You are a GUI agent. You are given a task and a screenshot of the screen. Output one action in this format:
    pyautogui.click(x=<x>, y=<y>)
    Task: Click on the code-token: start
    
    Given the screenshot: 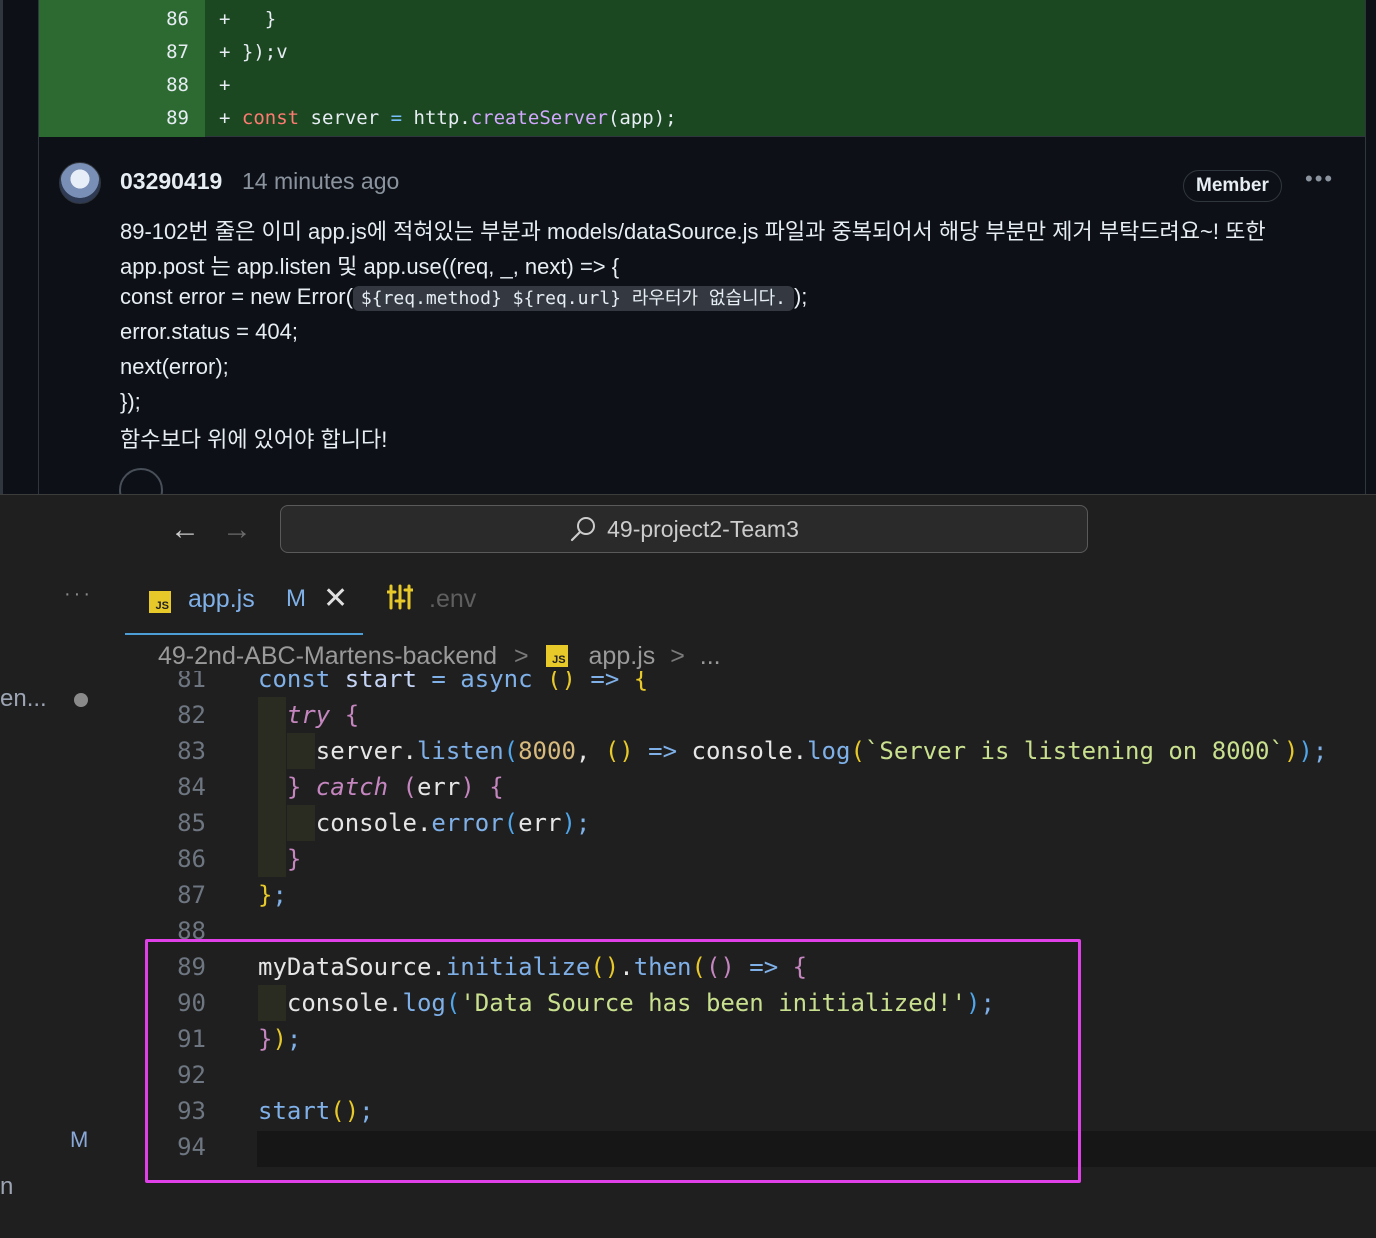 What is the action you would take?
    pyautogui.click(x=381, y=682)
    